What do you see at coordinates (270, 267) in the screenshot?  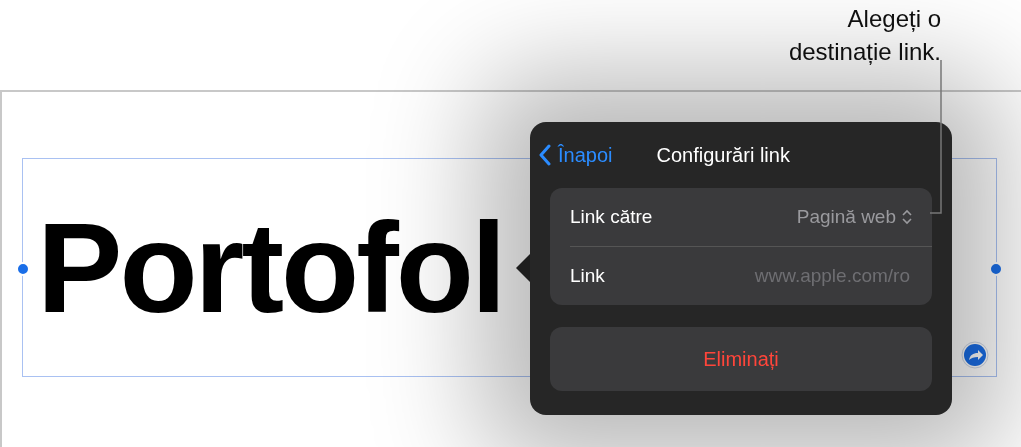 I see `title-text: Portofol` at bounding box center [270, 267].